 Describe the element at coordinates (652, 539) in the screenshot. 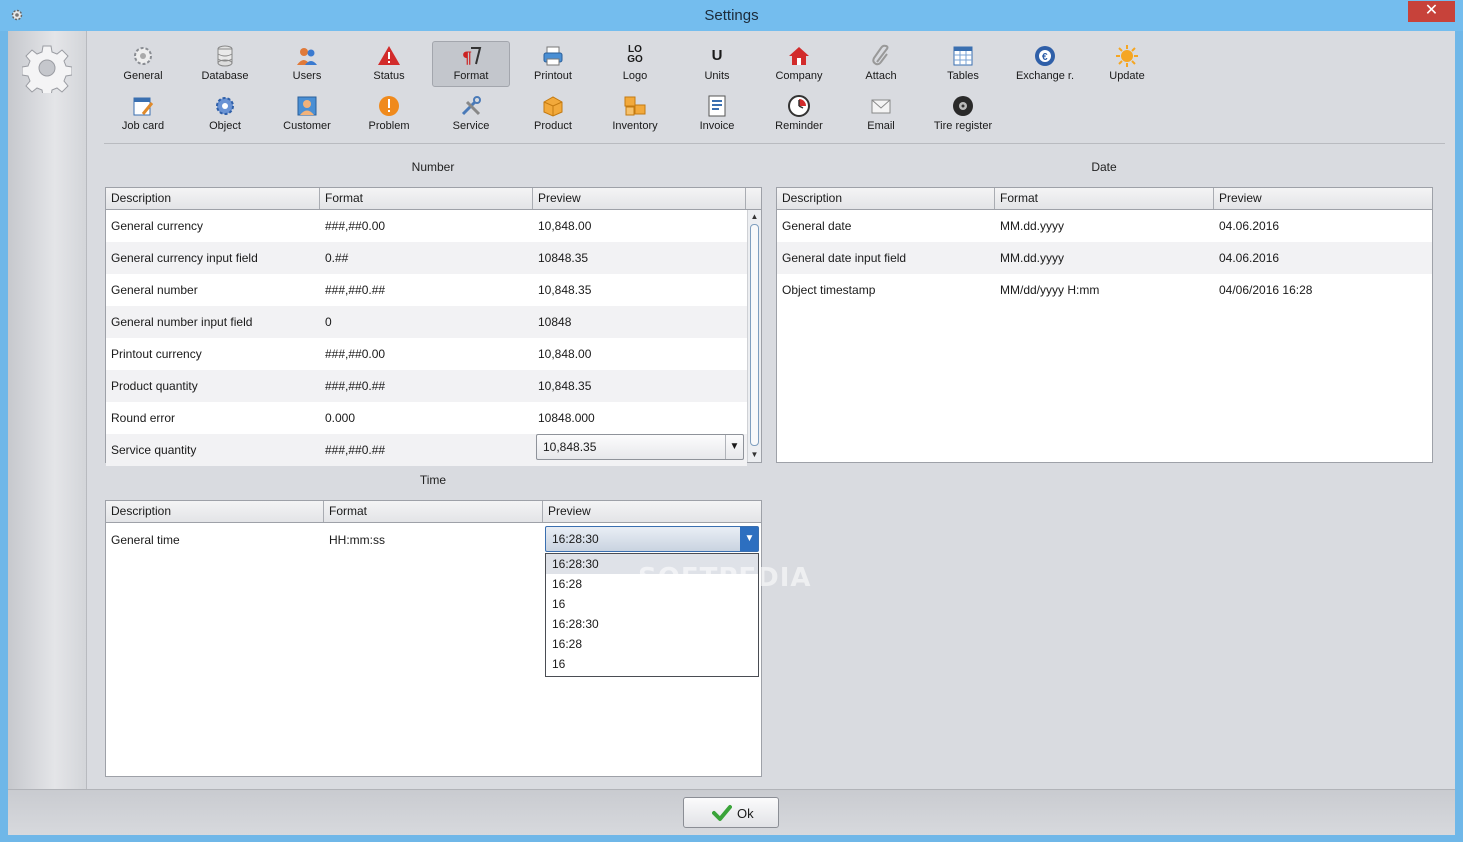

I see `general-time-preview-combo: 16:28:30 ▼` at that location.